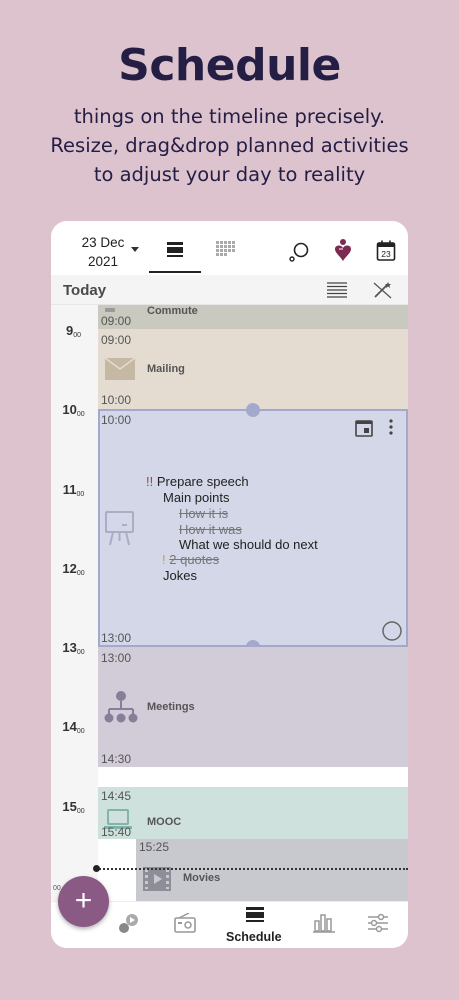  I want to click on top-bar: 23 Dec 2021 23, so click(229, 248).